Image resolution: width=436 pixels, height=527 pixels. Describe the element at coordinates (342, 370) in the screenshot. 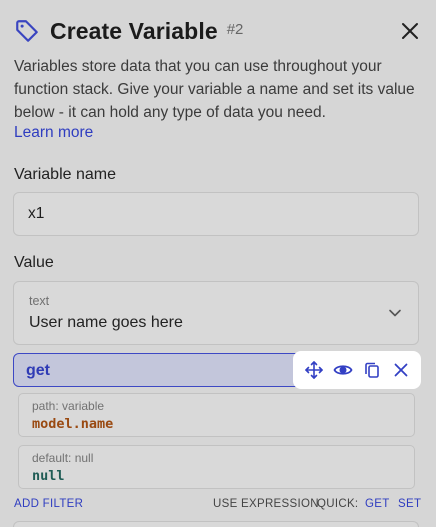

I see `eye-icon` at that location.